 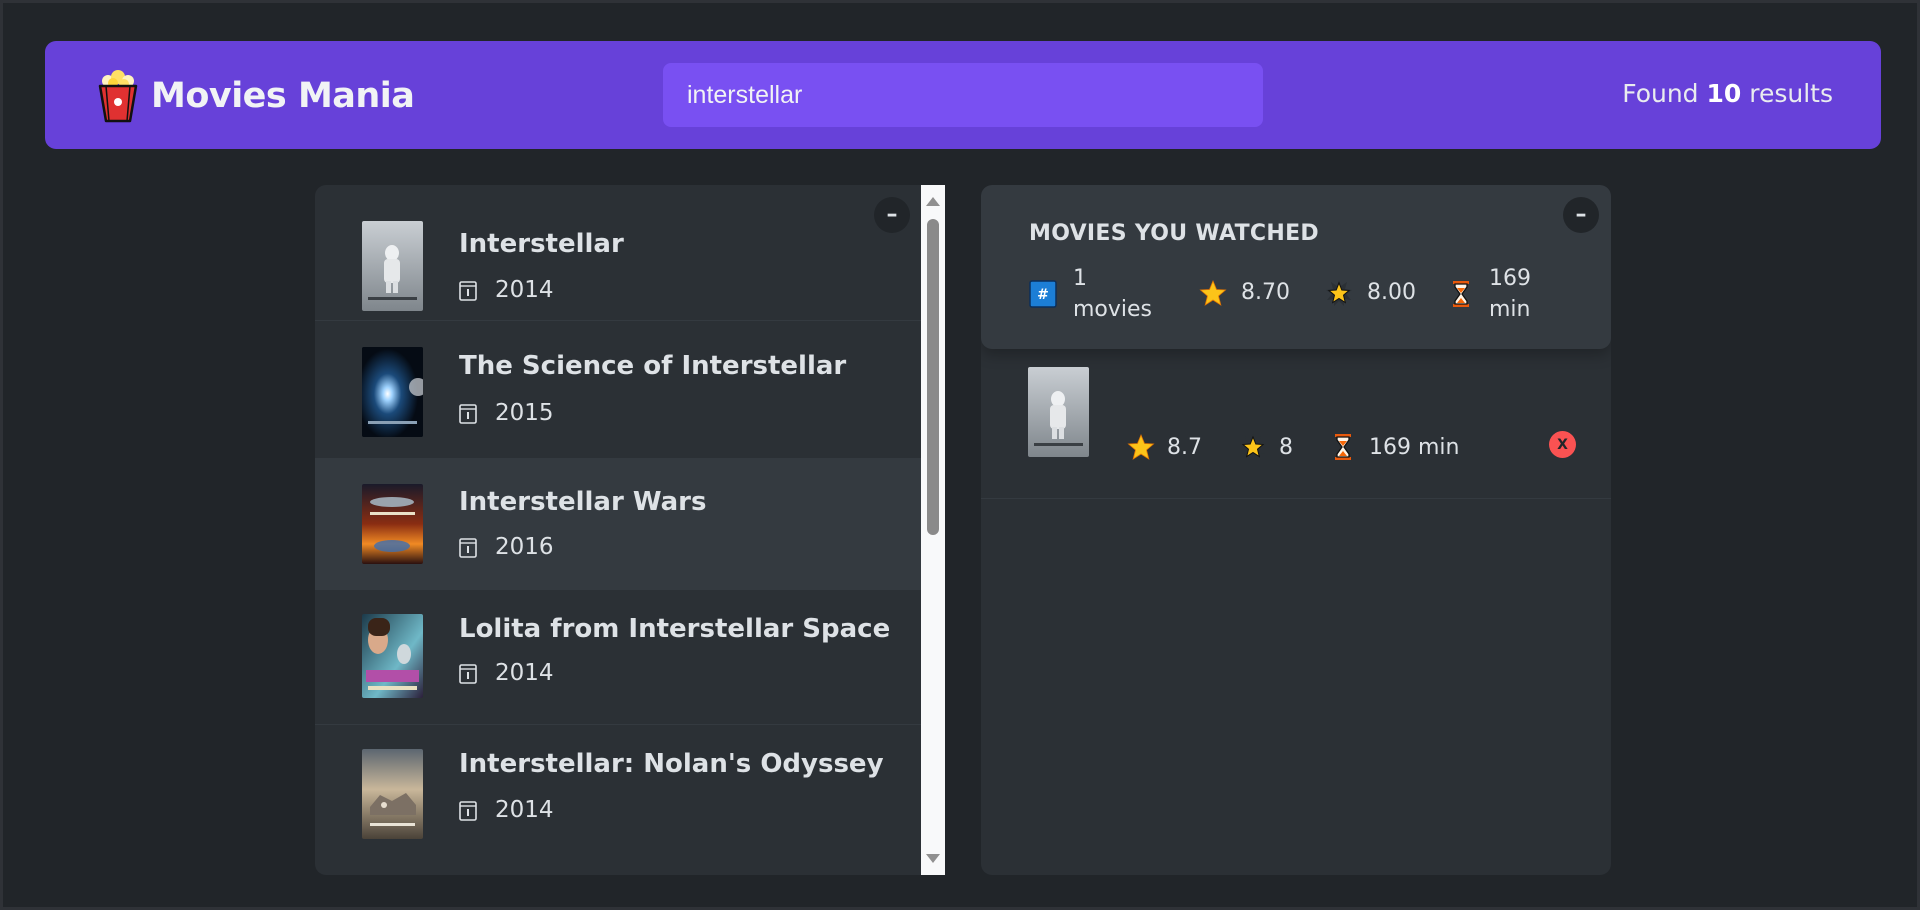 What do you see at coordinates (933, 858) in the screenshot?
I see `scroll-down-arrow-icon` at bounding box center [933, 858].